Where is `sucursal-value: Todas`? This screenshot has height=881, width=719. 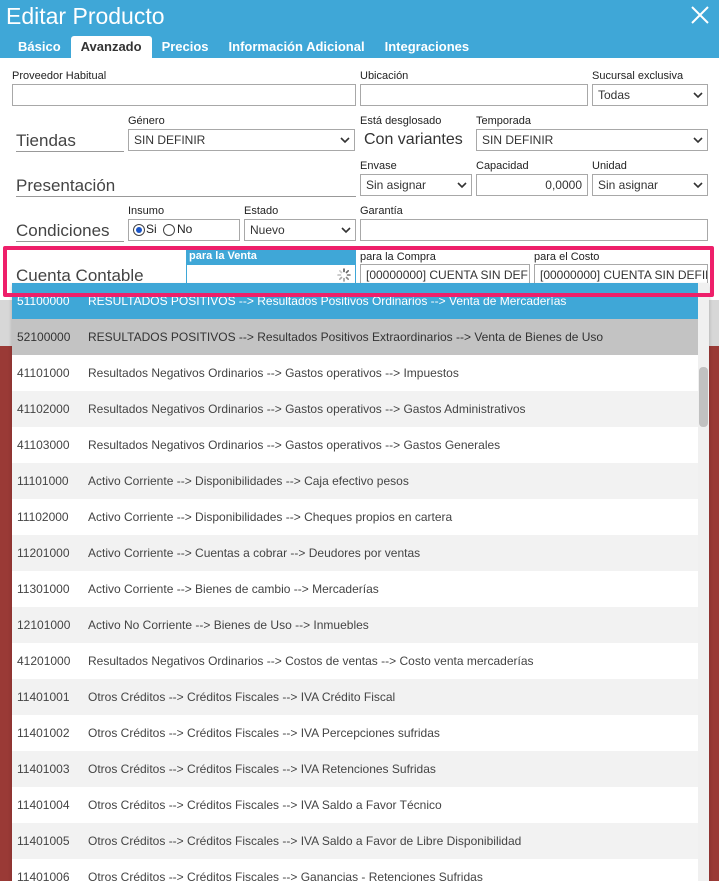
sucursal-value: Todas is located at coordinates (614, 95).